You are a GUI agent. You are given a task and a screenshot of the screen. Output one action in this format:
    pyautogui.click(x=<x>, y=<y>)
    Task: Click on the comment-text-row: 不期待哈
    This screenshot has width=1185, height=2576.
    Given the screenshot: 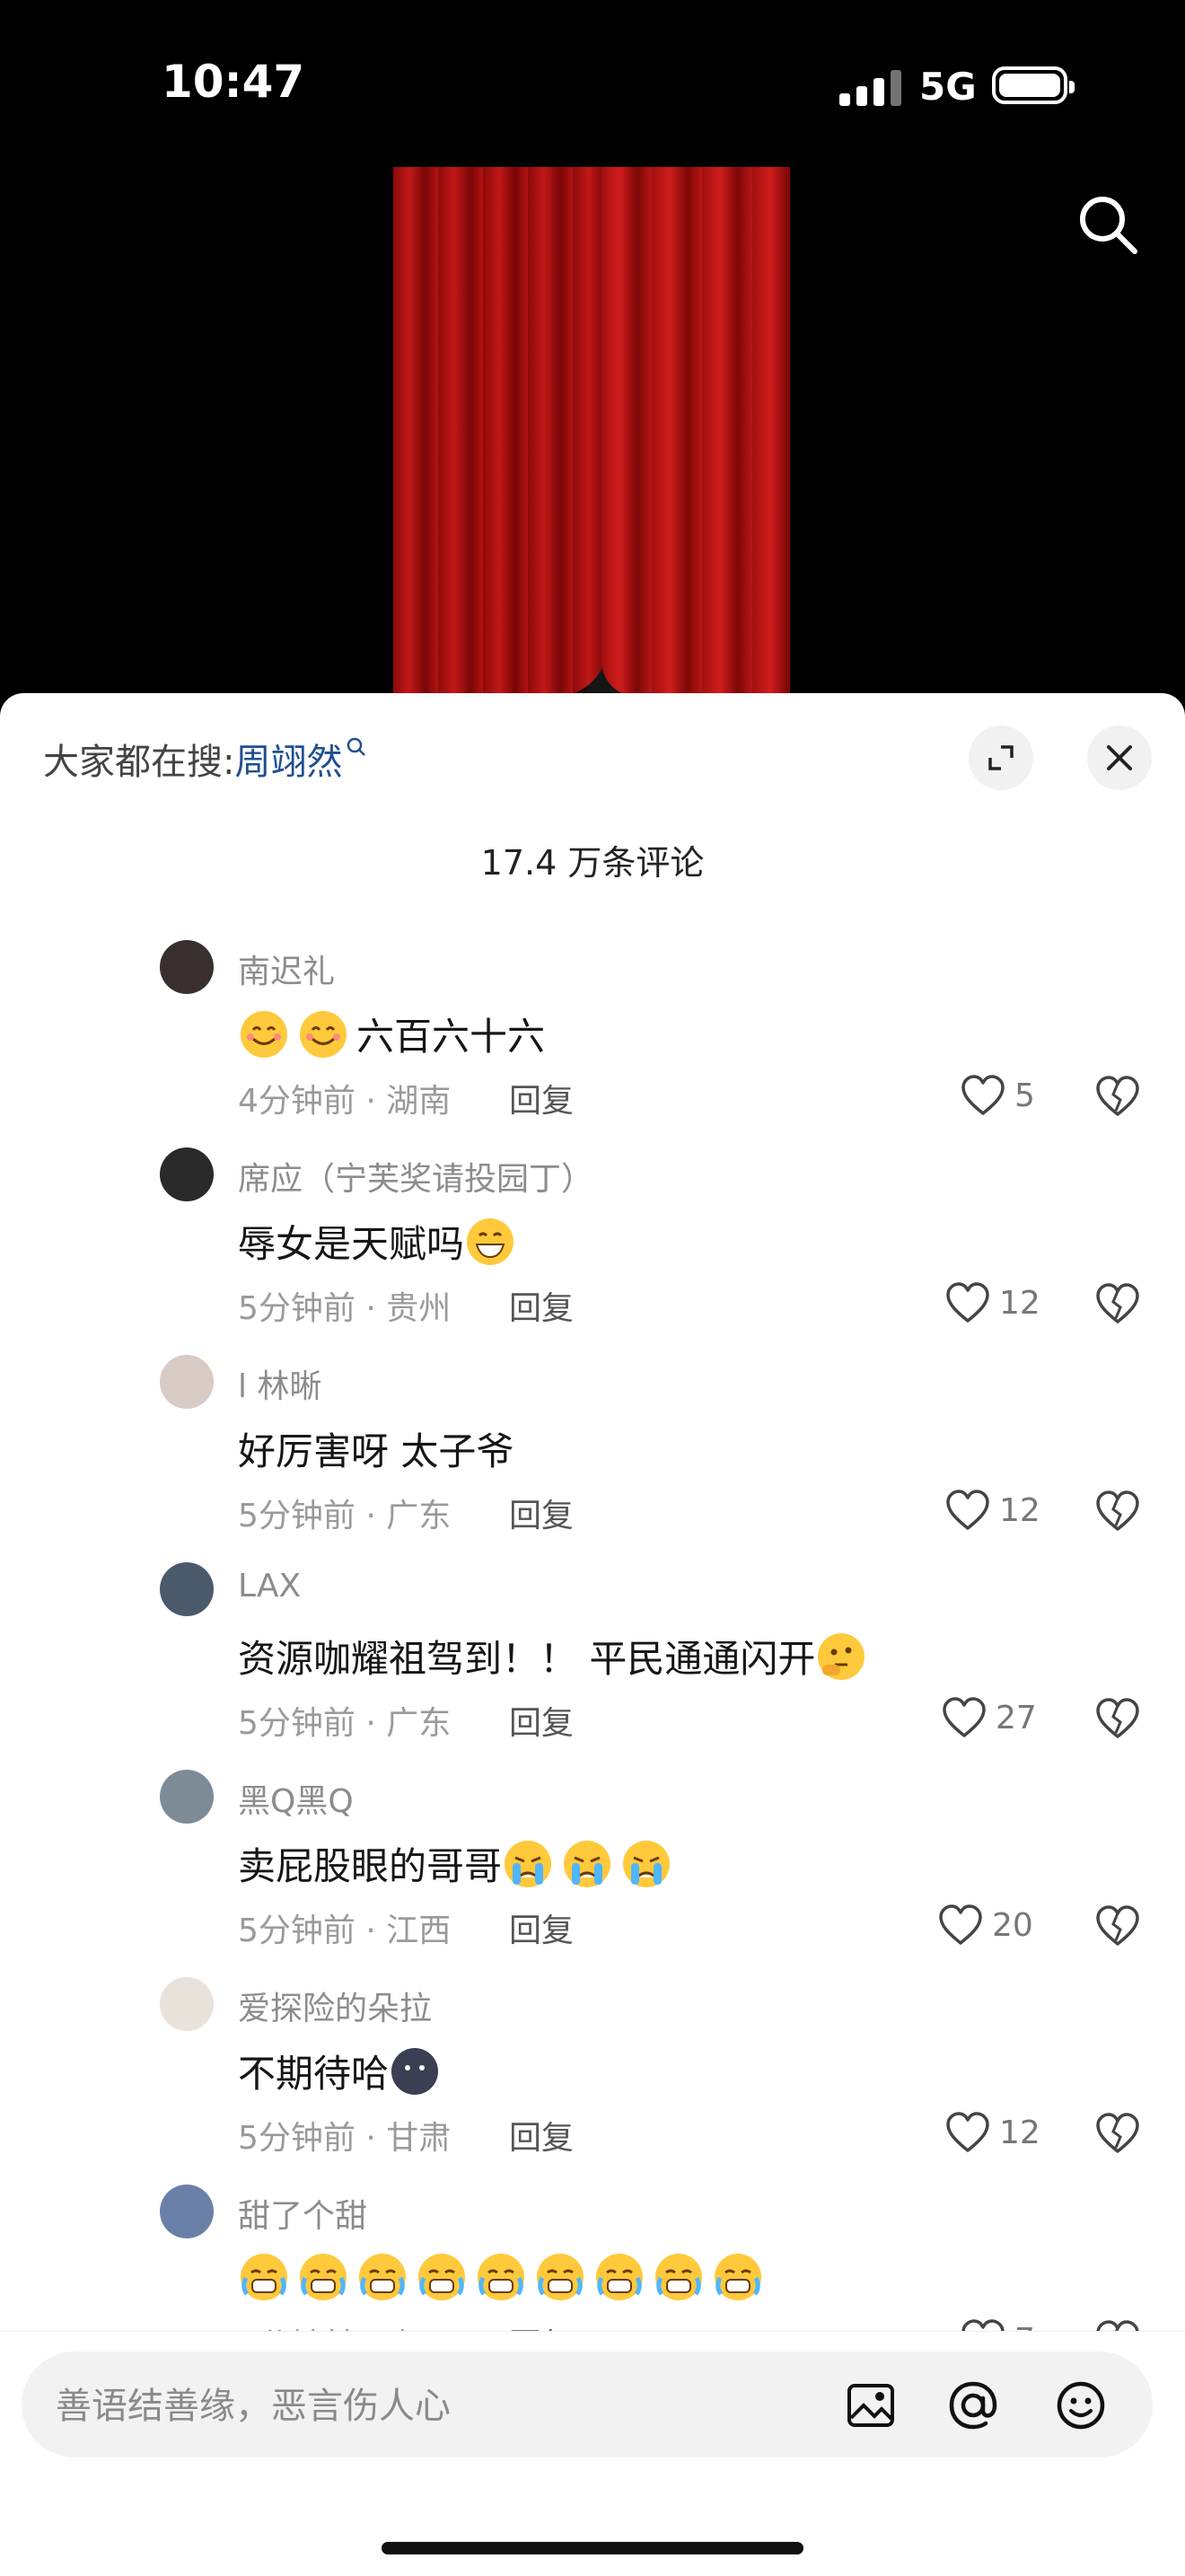 What is the action you would take?
    pyautogui.click(x=343, y=2071)
    